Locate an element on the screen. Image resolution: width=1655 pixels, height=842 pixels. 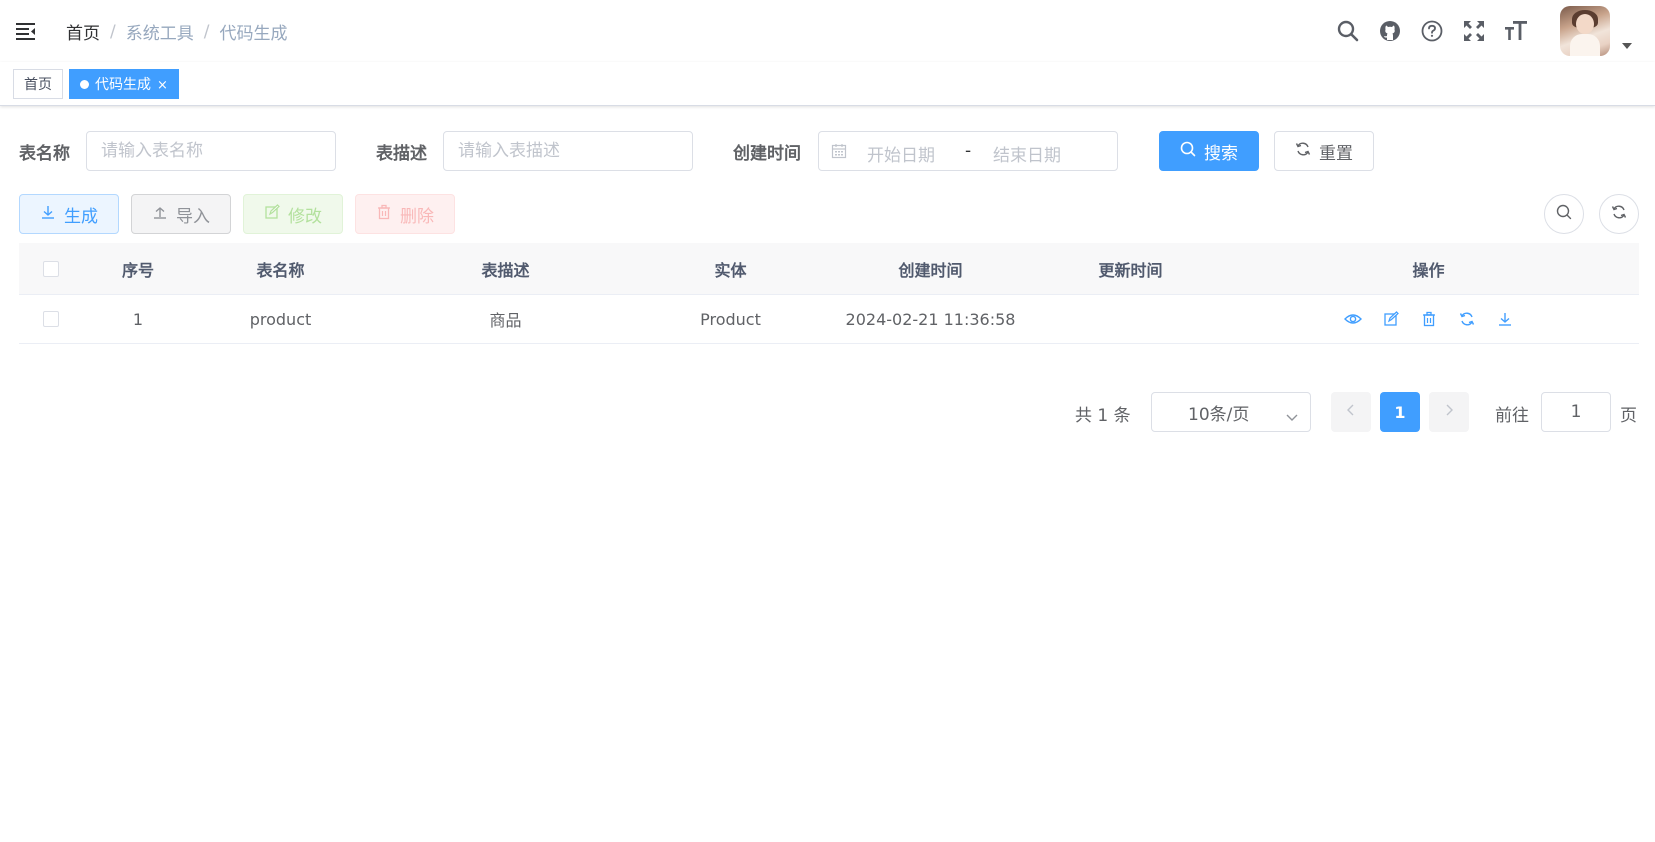
table-row: 1 product 商品 Product 2024-02-21 11:36:58 is located at coordinates (829, 319).